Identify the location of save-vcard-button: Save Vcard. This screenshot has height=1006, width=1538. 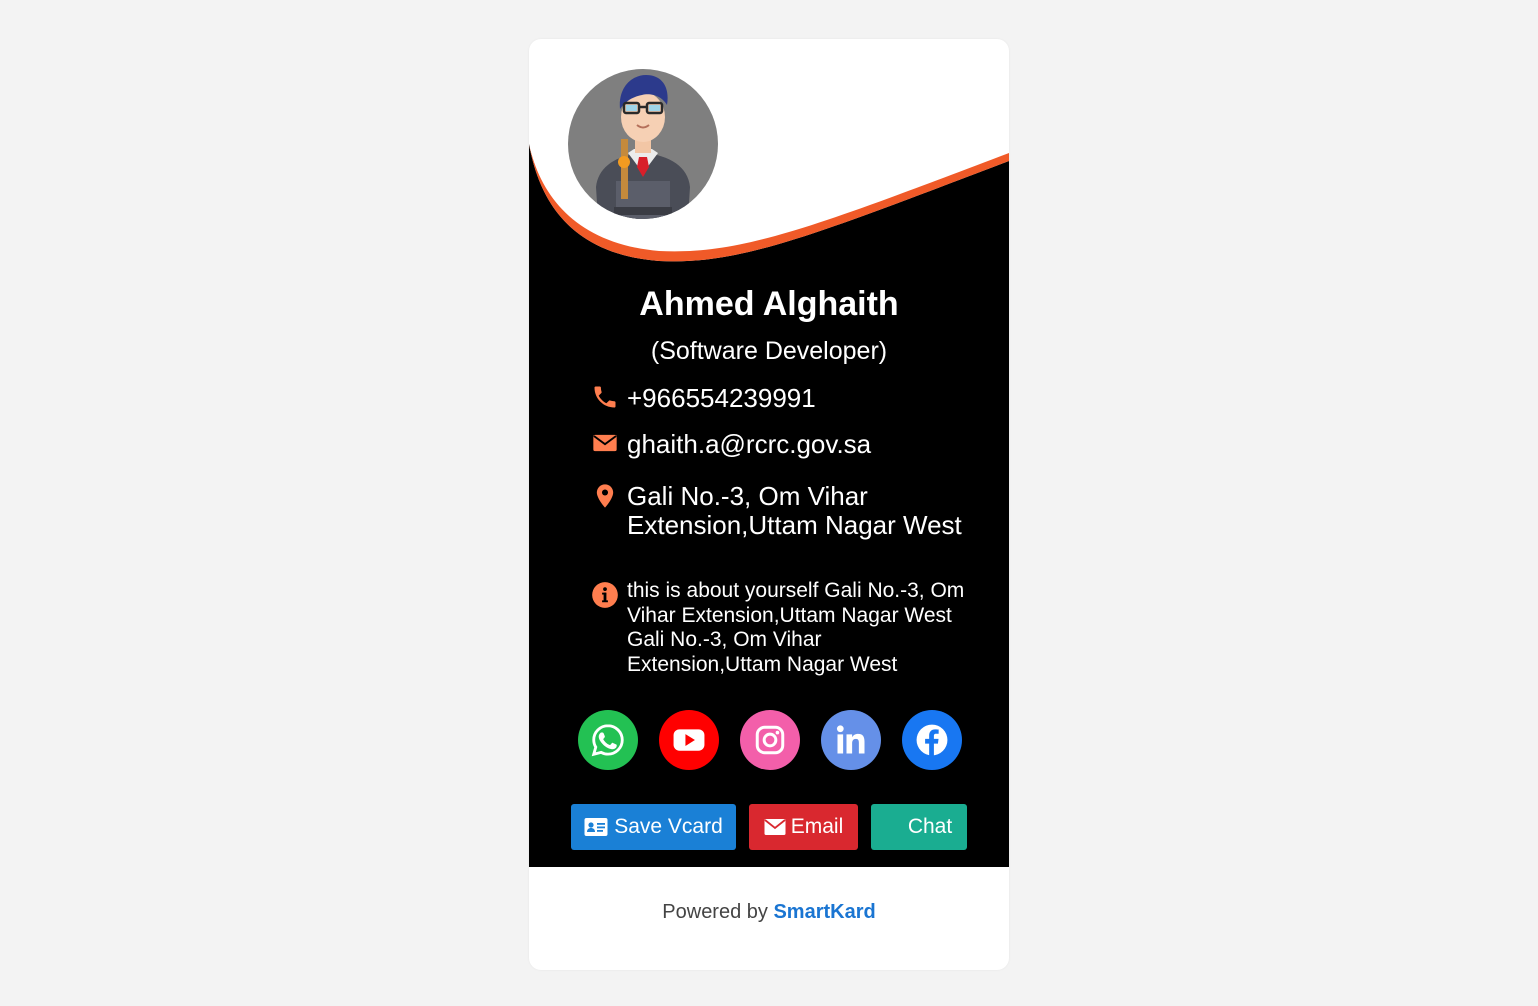
(653, 827).